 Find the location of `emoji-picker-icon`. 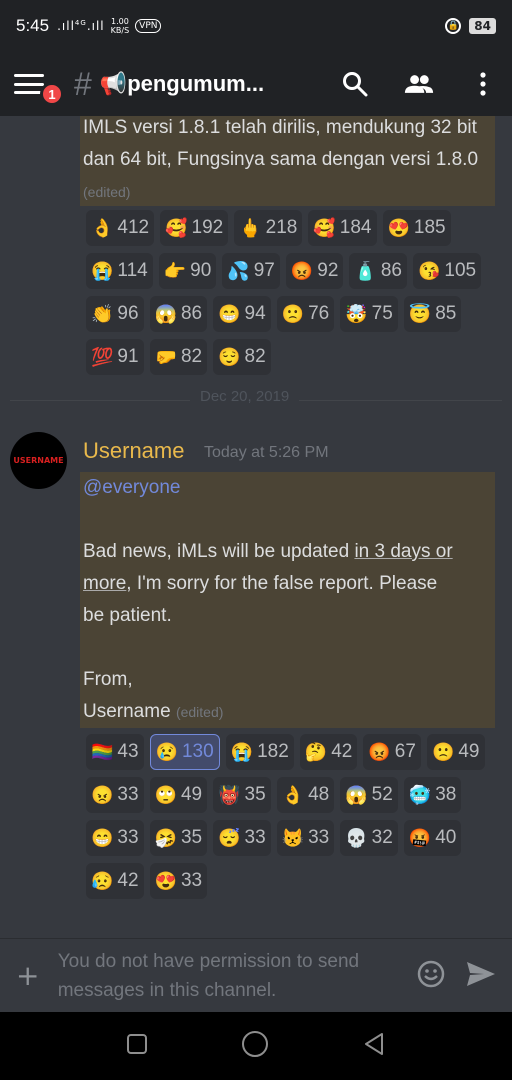

emoji-picker-icon is located at coordinates (431, 976).